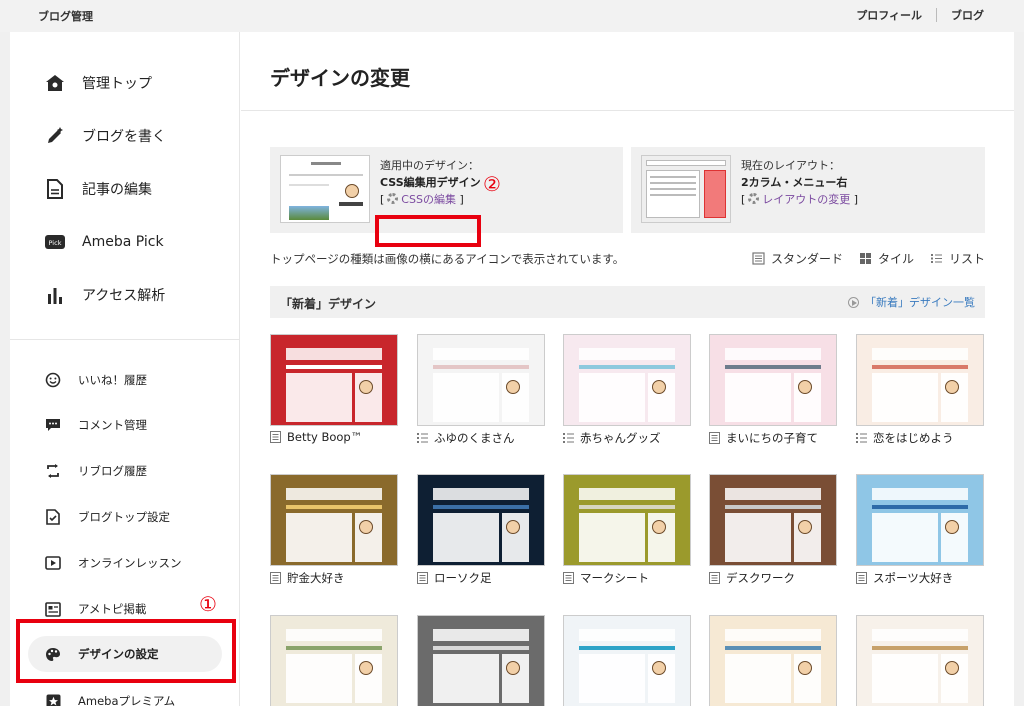 This screenshot has height=706, width=1024. I want to click on sidebar-item-label: 記事の編集, so click(117, 190).